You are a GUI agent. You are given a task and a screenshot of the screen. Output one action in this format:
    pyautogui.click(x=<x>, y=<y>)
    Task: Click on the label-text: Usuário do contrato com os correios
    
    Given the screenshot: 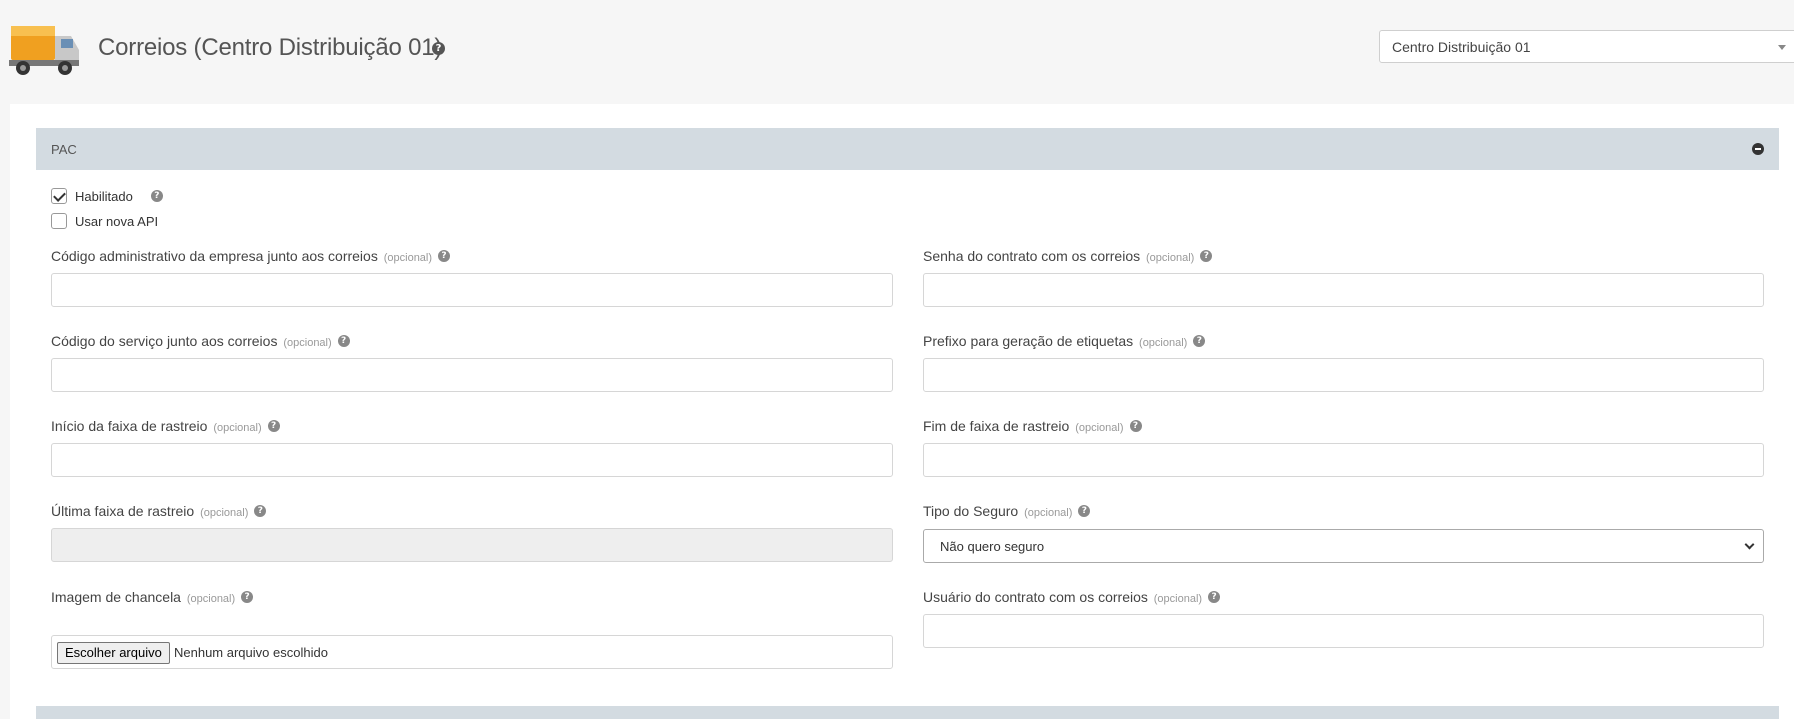 What is the action you would take?
    pyautogui.click(x=1035, y=597)
    